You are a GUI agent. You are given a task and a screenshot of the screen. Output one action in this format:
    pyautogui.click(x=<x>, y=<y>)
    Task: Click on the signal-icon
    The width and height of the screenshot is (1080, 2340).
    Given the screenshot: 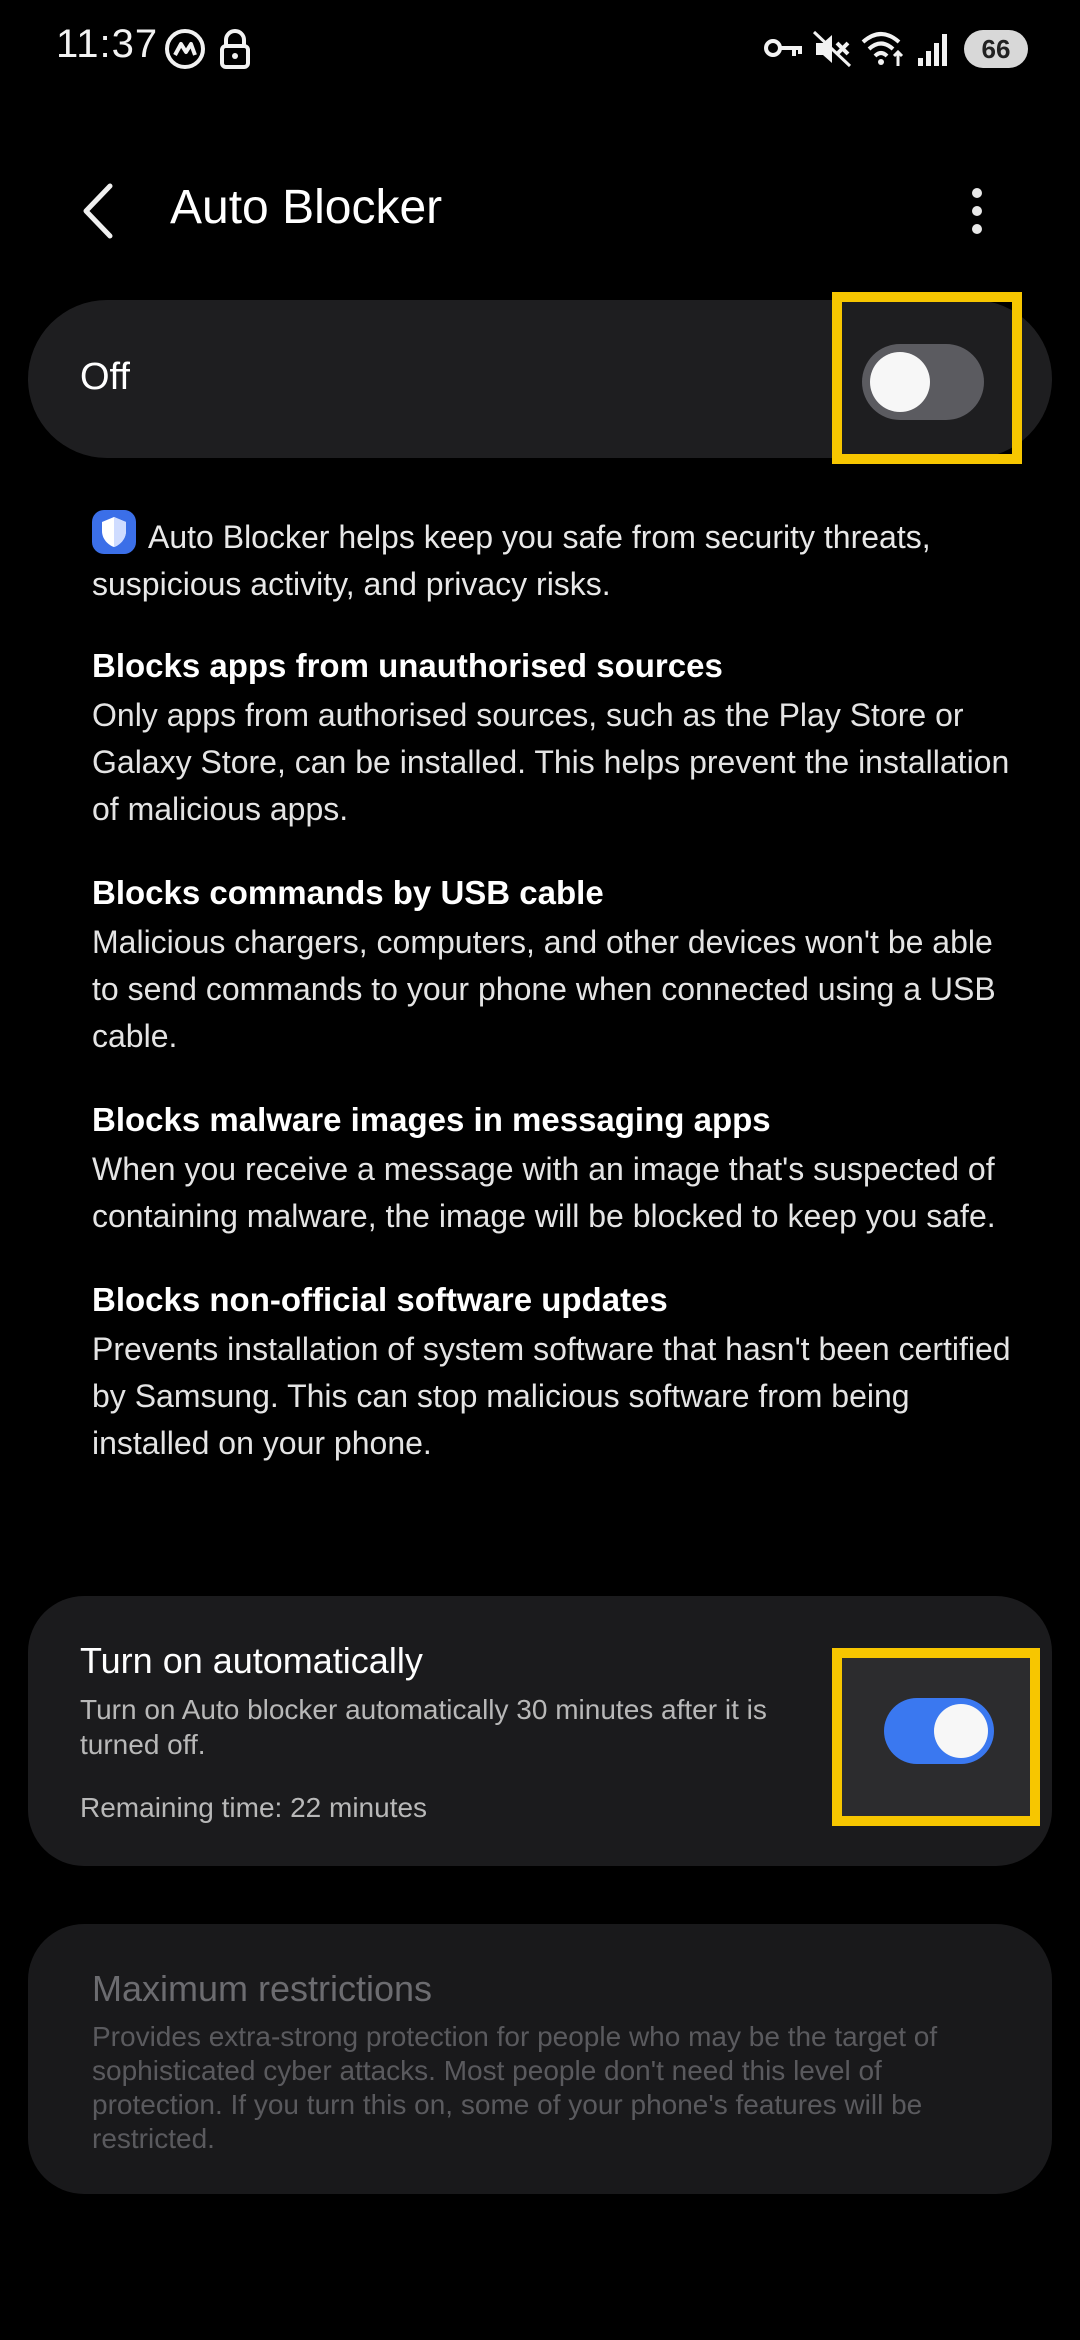 What is the action you would take?
    pyautogui.click(x=932, y=50)
    